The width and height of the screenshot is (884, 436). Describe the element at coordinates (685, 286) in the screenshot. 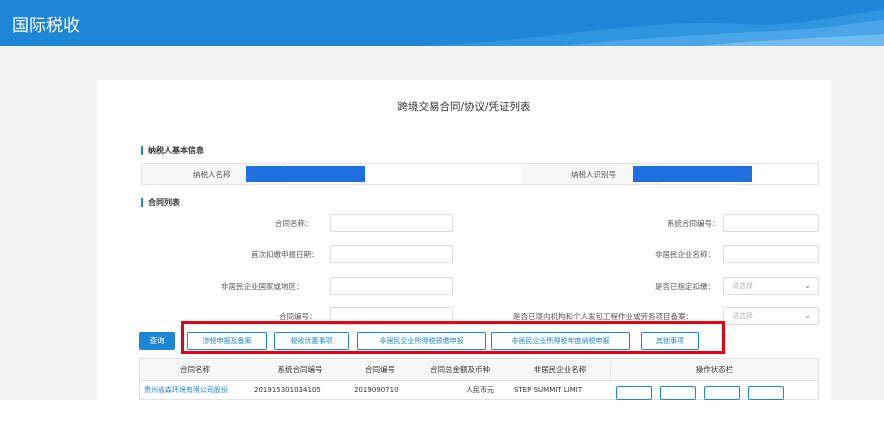

I see `designated-withhold-label: 是否已指定扣缴：` at that location.